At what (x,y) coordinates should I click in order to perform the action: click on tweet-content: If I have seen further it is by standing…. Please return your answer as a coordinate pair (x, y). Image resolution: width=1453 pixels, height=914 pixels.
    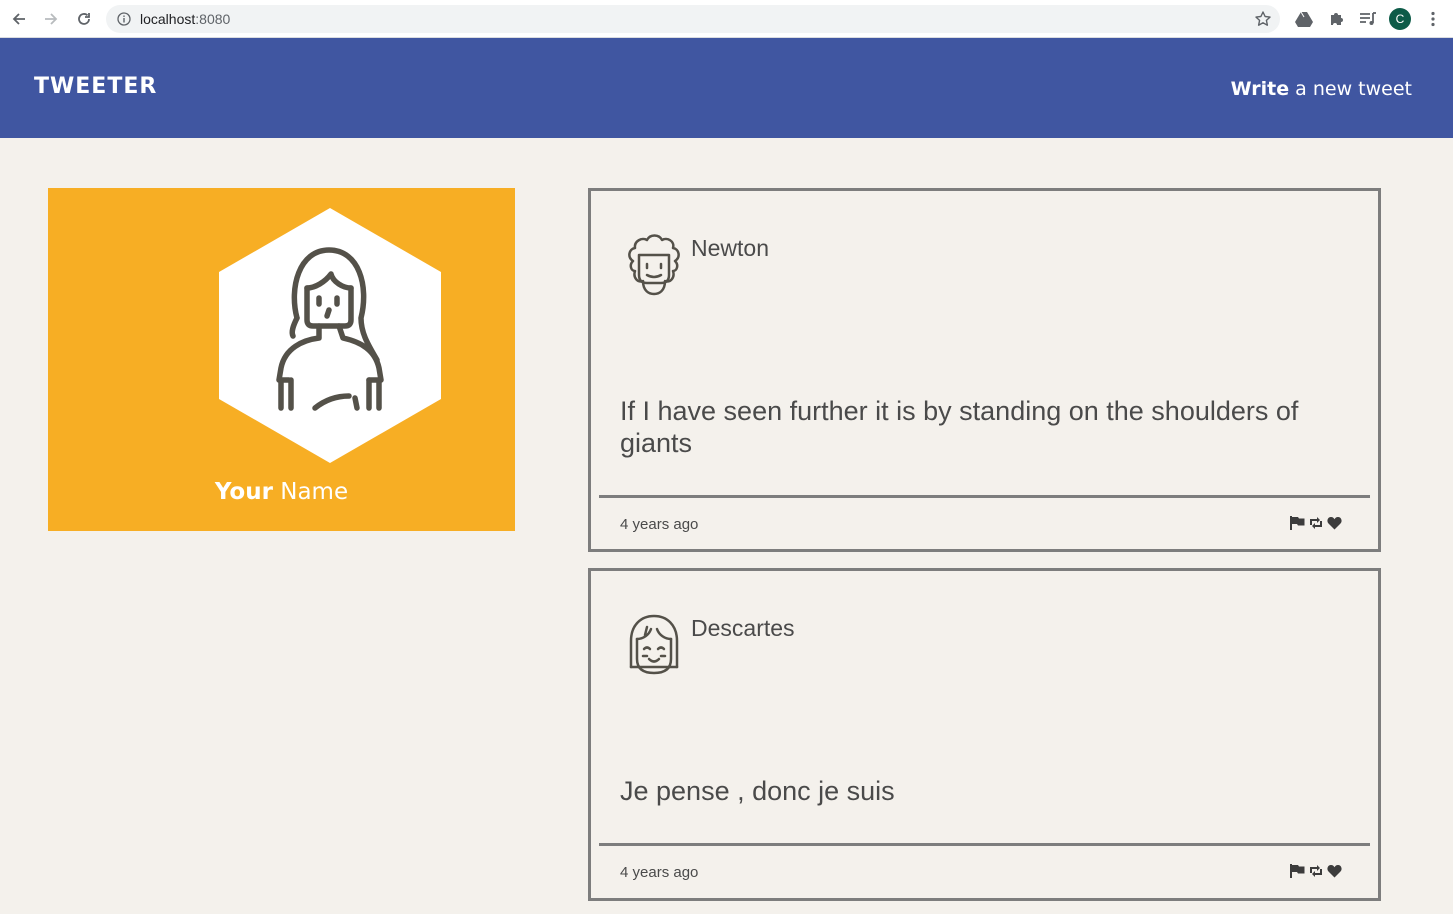
    Looking at the image, I should click on (959, 427).